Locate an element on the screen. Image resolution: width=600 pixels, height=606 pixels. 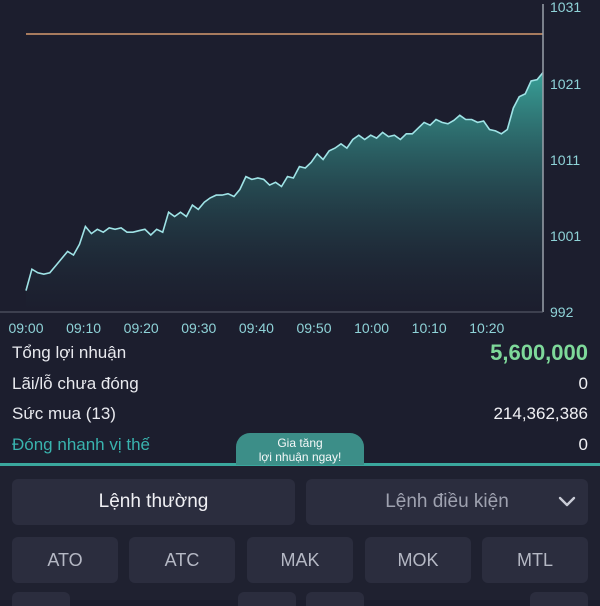
x-tick-label: 09:40 is located at coordinates (256, 328).